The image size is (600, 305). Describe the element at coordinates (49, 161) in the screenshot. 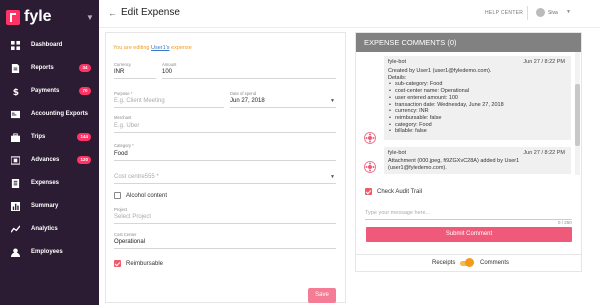

I see `sidebar-item-advances: Advances 120` at that location.